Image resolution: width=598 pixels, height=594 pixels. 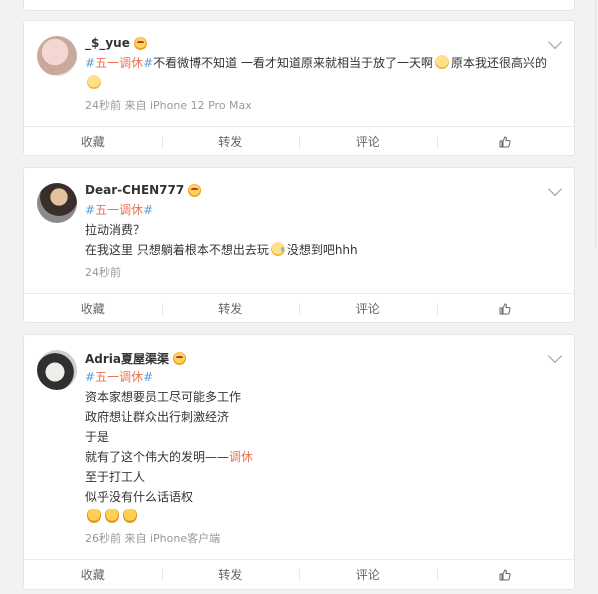 What do you see at coordinates (127, 358) in the screenshot?
I see `username: Adria夏屋渠渠` at bounding box center [127, 358].